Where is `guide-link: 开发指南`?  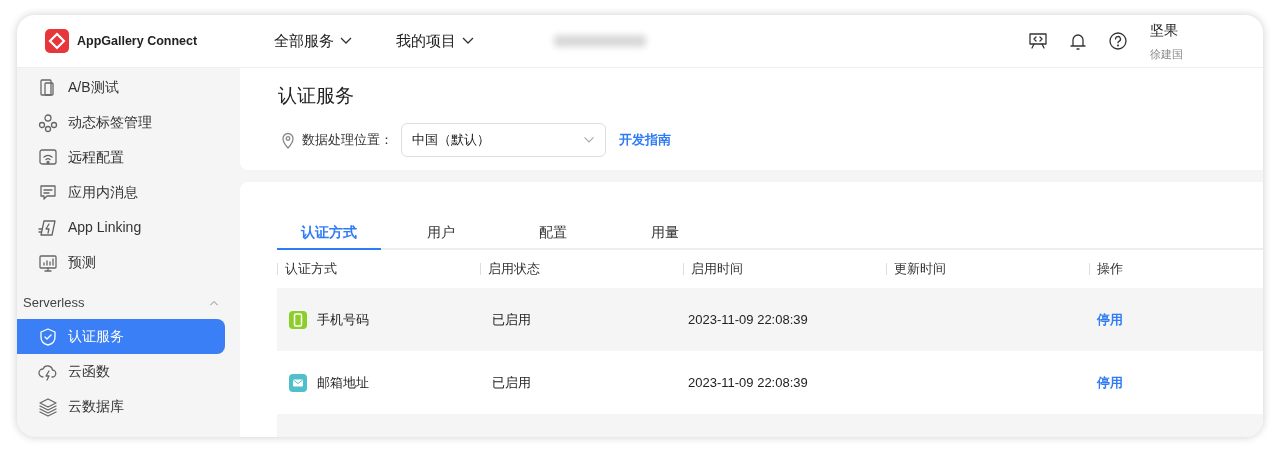
guide-link: 开发指南 is located at coordinates (645, 139).